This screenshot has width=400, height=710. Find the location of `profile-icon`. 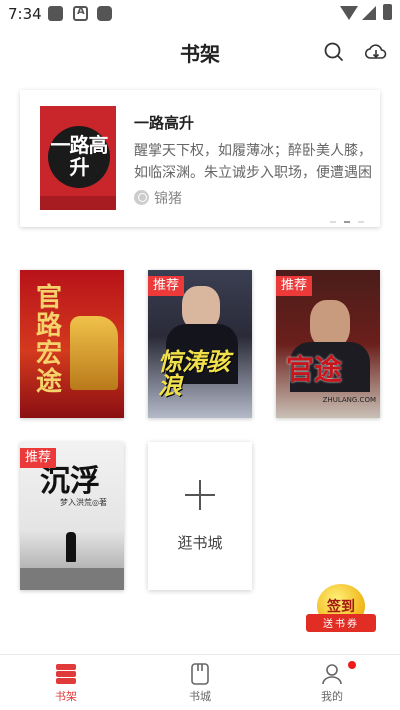

profile-icon is located at coordinates (332, 674).